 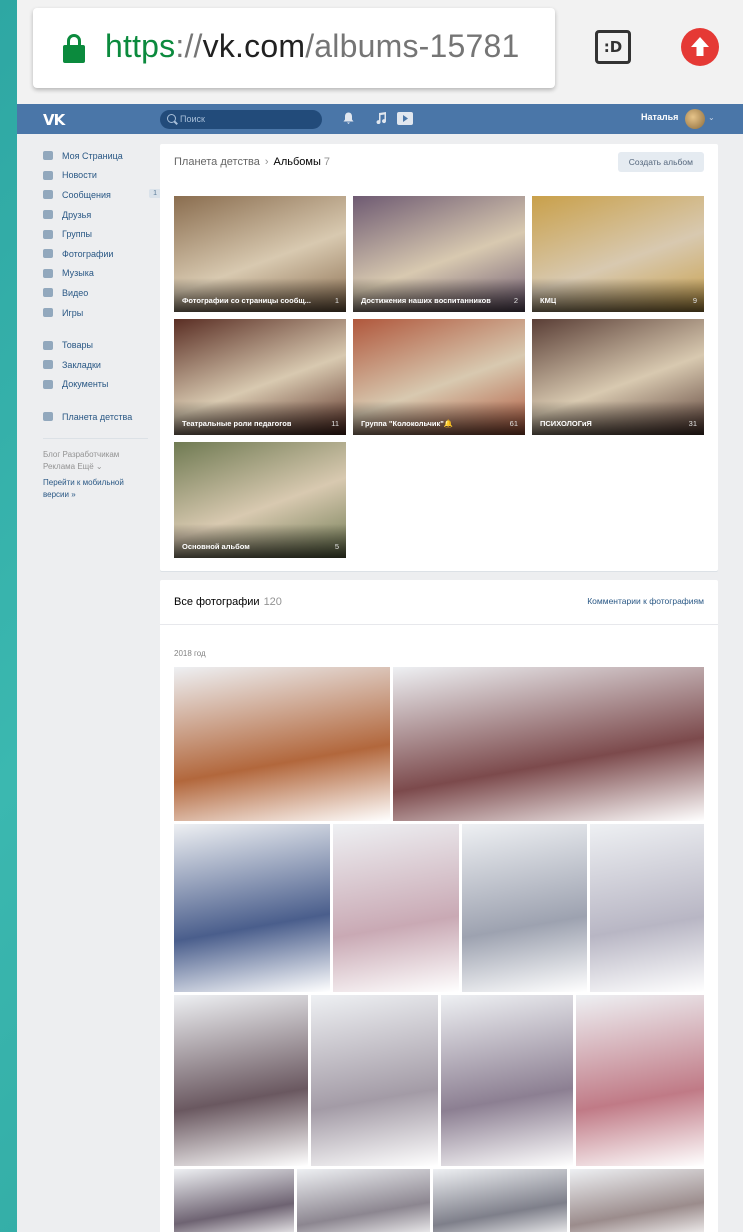 What do you see at coordinates (618, 254) in the screenshot?
I see `album-card: КМЦ 9` at bounding box center [618, 254].